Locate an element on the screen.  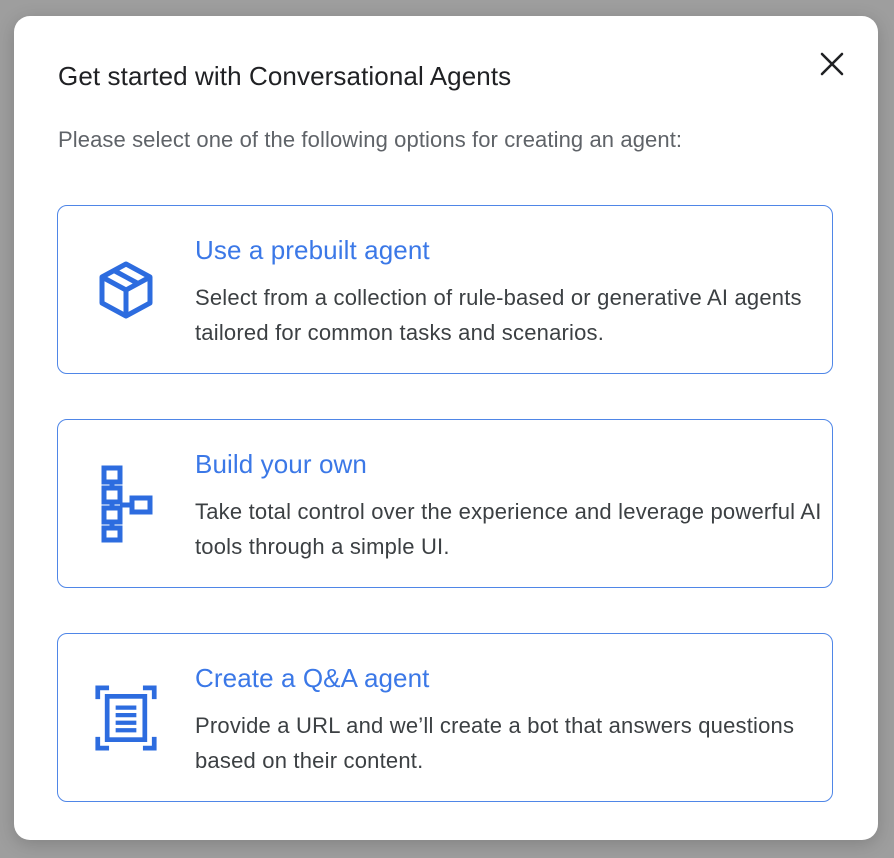
option-title: Use a prebuilt agent is located at coordinates (312, 250).